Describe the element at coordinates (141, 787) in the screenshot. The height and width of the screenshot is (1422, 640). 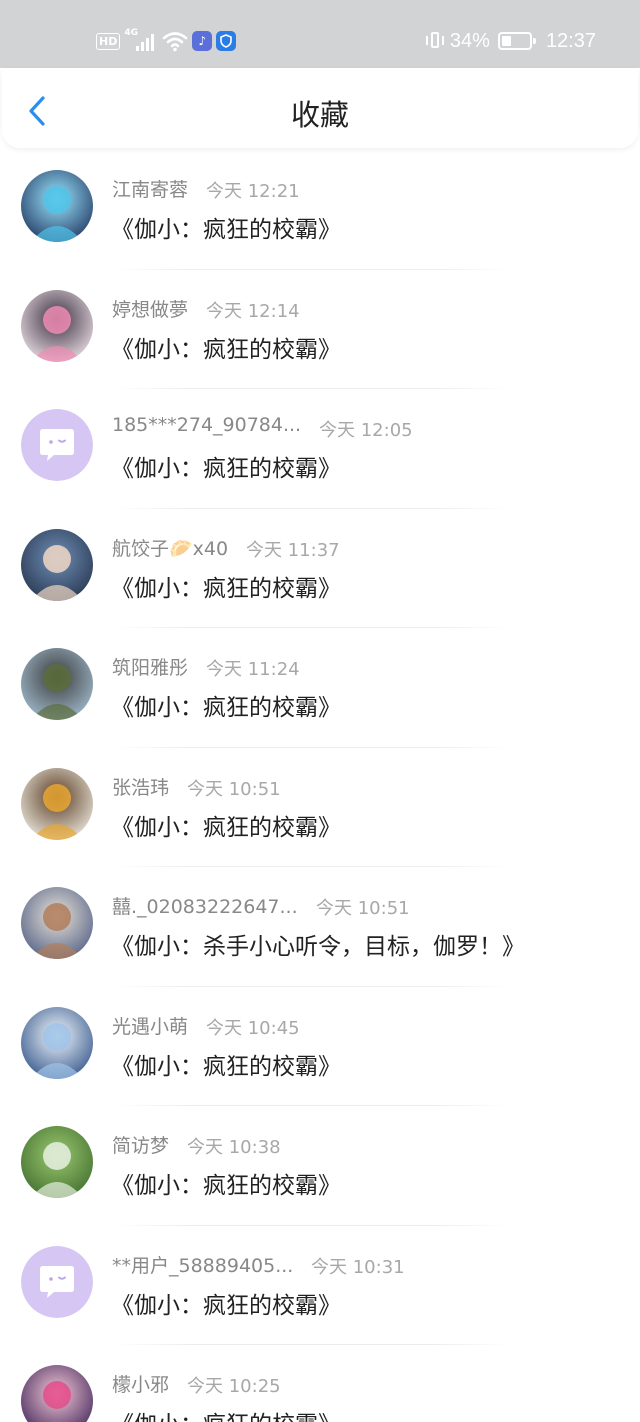
I see `username: 张浩玮` at that location.